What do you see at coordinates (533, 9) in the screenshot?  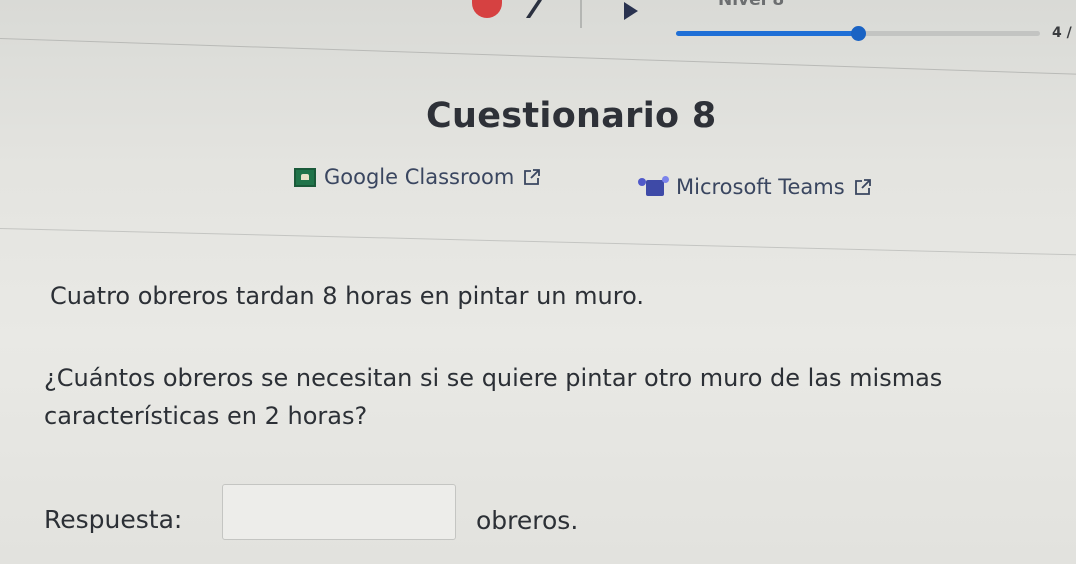 I see `pen-icon` at bounding box center [533, 9].